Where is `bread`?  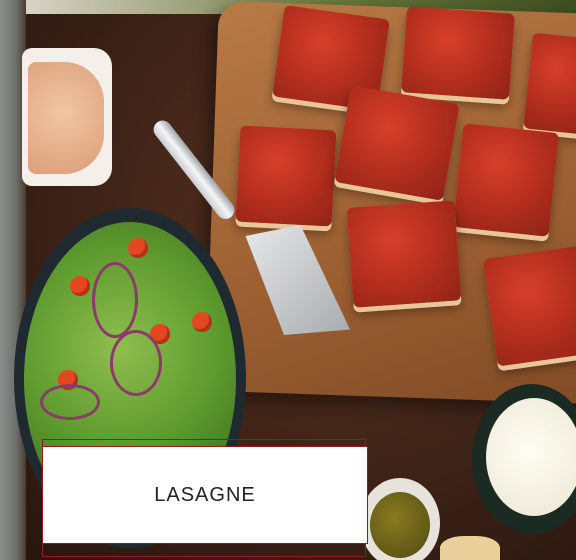
bread is located at coordinates (470, 548).